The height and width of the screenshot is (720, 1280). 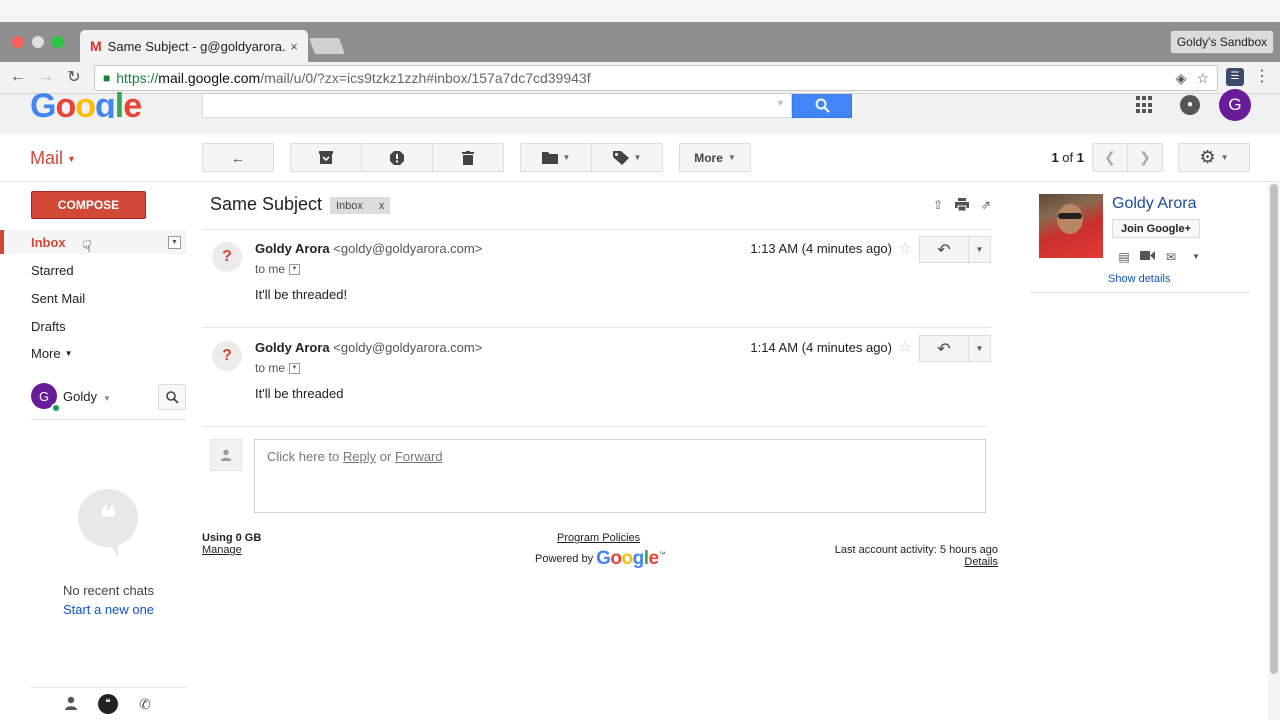 I want to click on apps-grid-icon, so click(x=1145, y=105).